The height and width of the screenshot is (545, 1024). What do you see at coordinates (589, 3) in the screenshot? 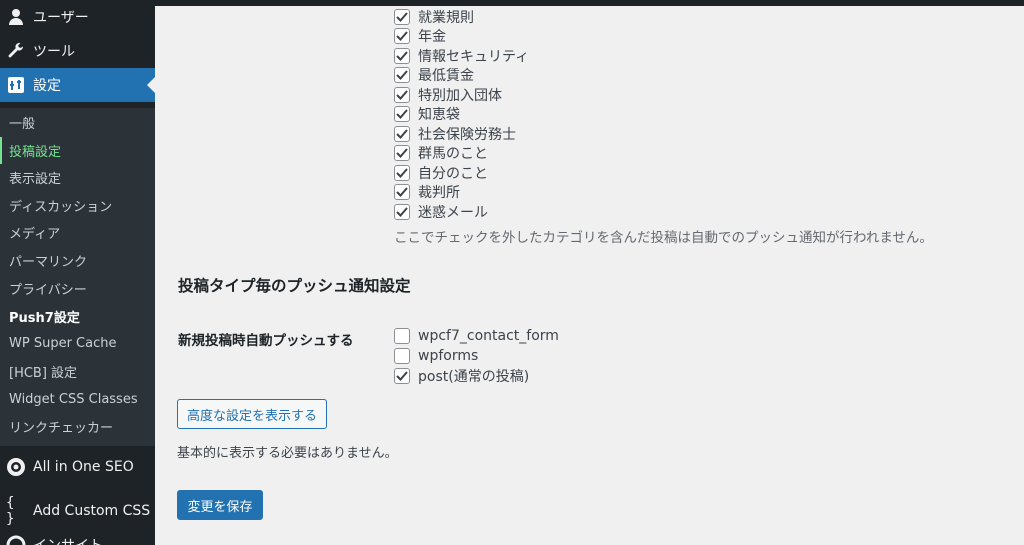
I see `admin-top-bar` at bounding box center [589, 3].